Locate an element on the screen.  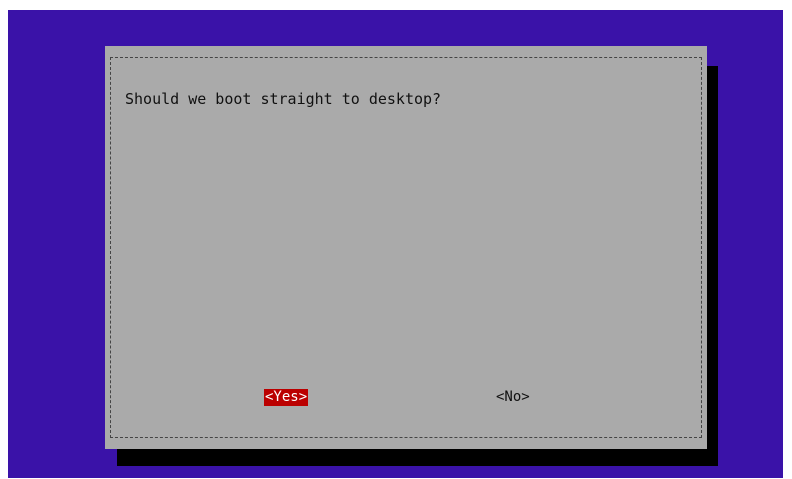
dialog-prompt: Should we boot straight to desktop? is located at coordinates (283, 99).